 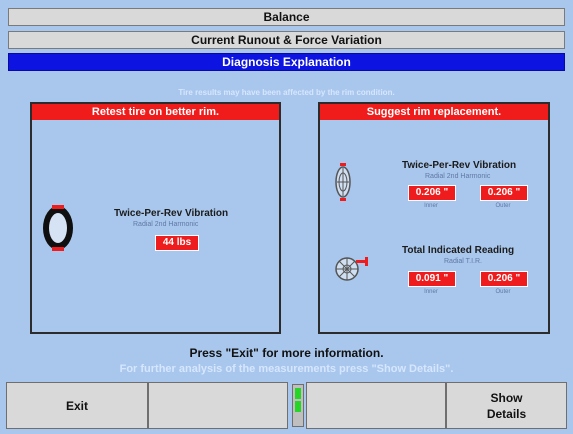 I want to click on rim-vibration-inner-value: 0.206 ", so click(x=432, y=193).